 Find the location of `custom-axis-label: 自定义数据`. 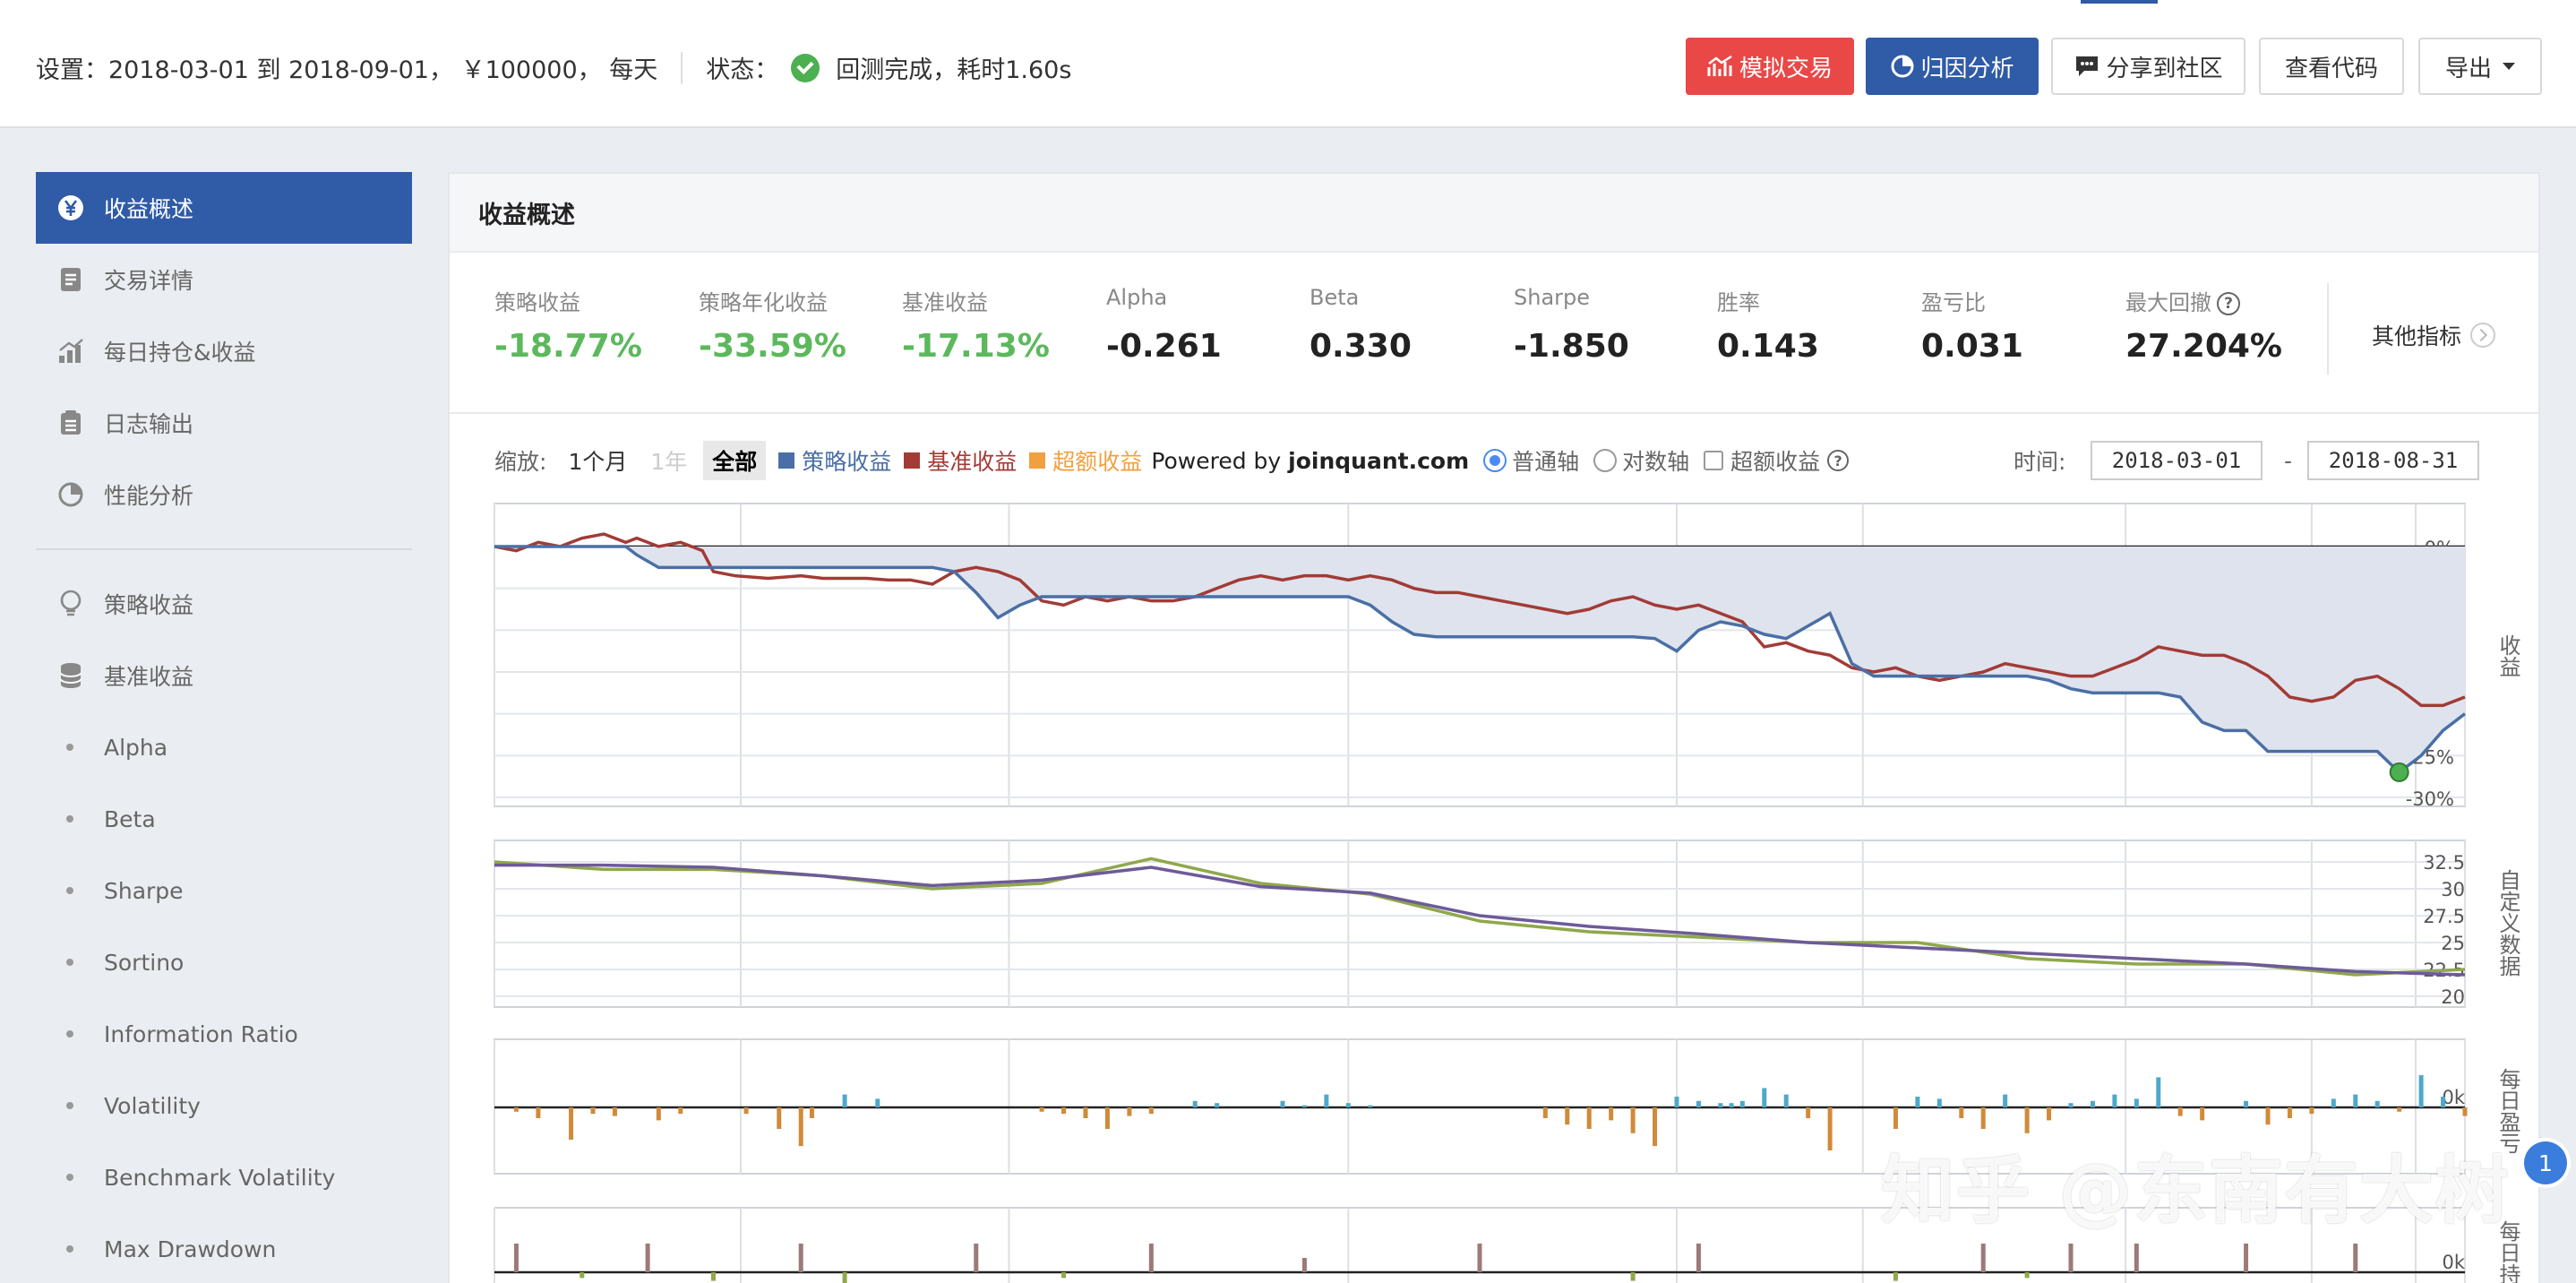

custom-axis-label: 自定义数据 is located at coordinates (2507, 923).